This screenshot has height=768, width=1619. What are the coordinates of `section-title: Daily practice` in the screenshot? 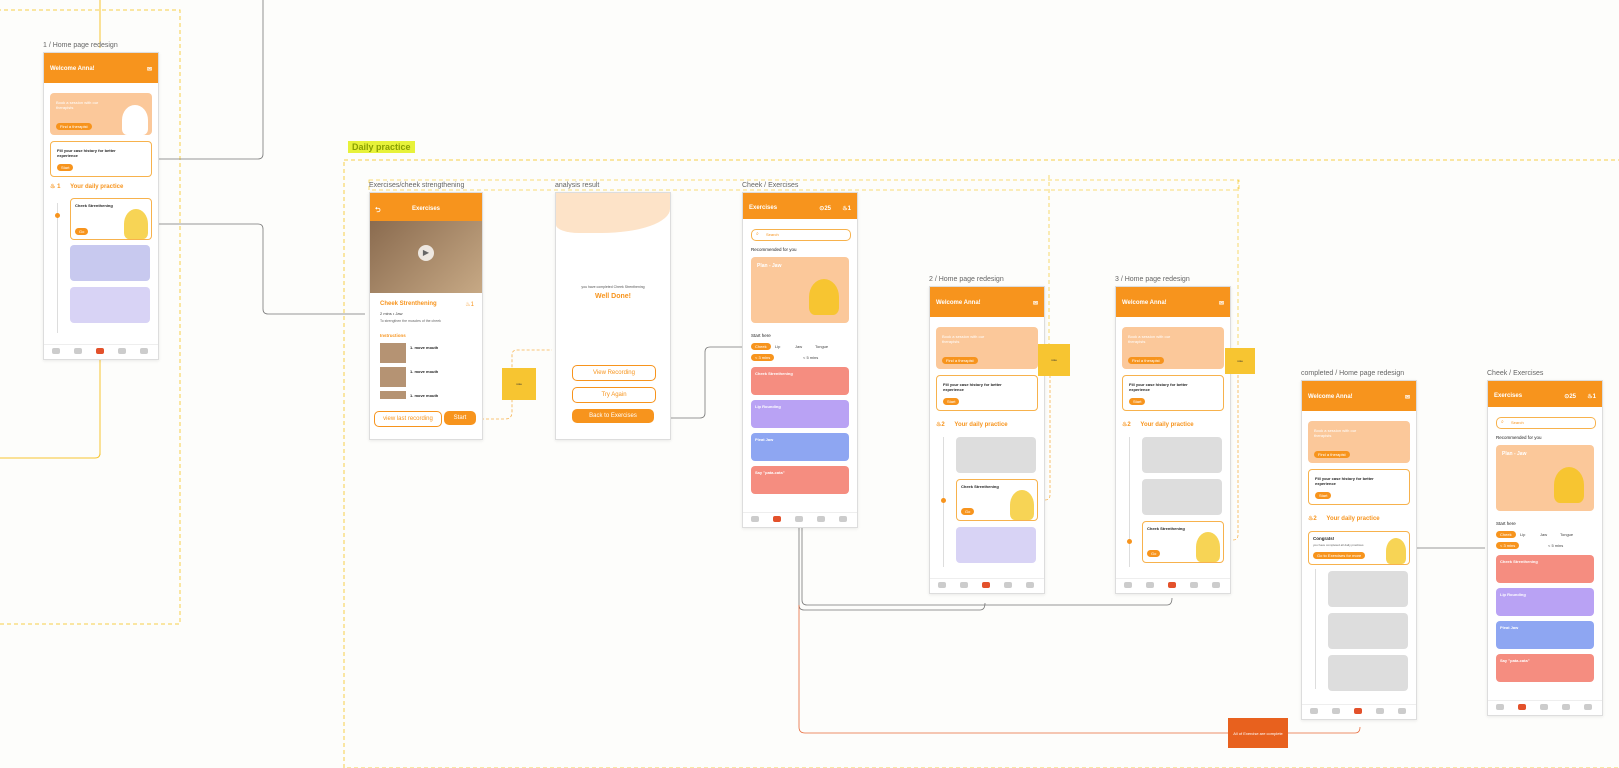 It's located at (381, 147).